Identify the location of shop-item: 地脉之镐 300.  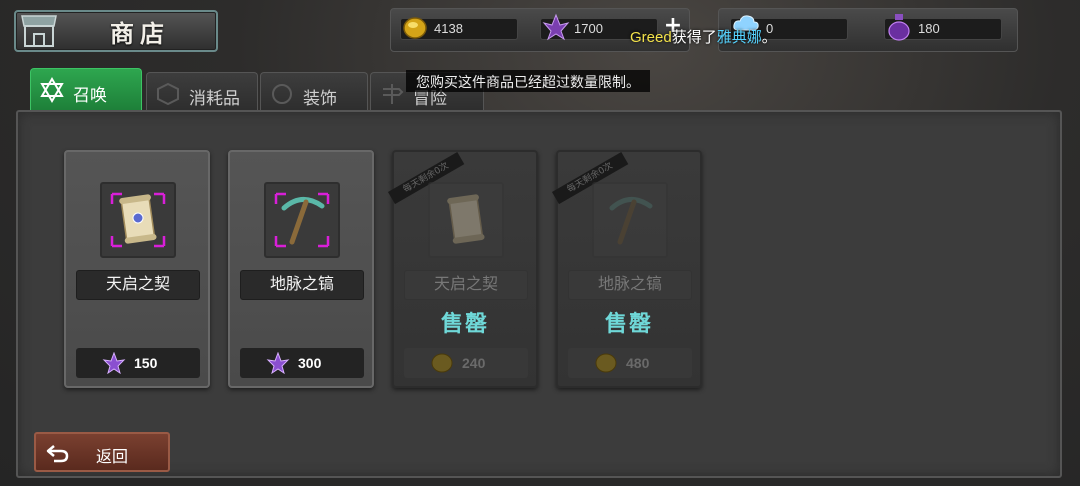
(301, 269).